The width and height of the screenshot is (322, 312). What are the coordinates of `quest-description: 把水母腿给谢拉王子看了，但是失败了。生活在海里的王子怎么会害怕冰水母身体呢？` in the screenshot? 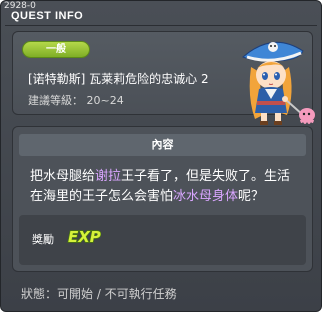 It's located at (164, 187).